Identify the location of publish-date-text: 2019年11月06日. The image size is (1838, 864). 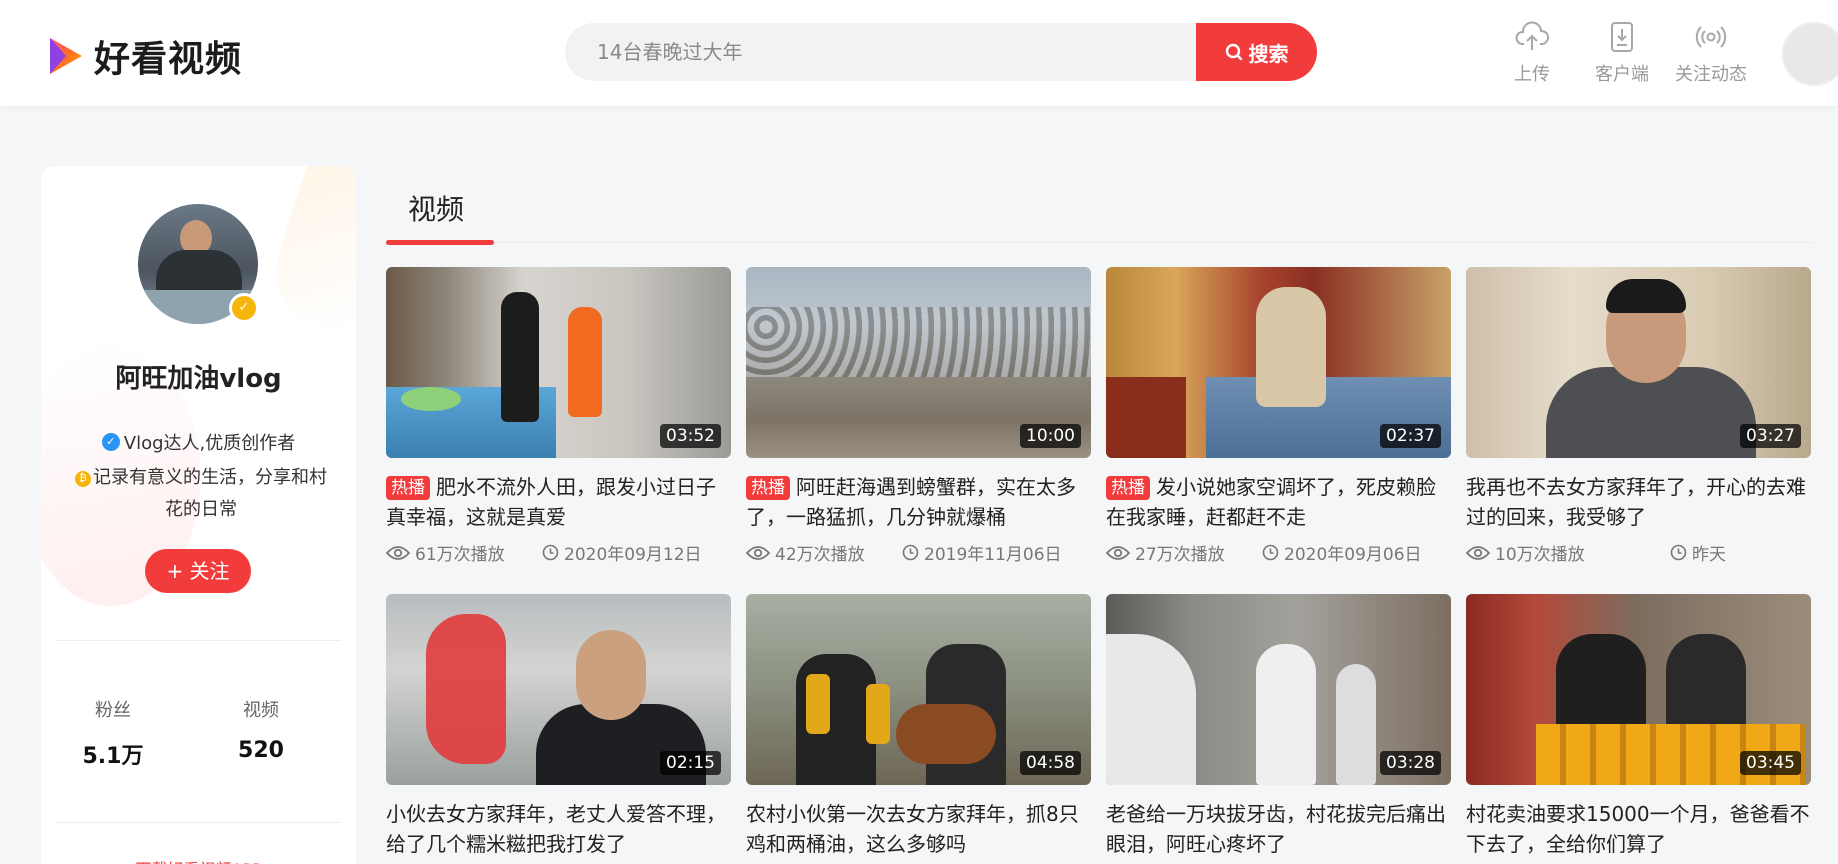
(993, 555).